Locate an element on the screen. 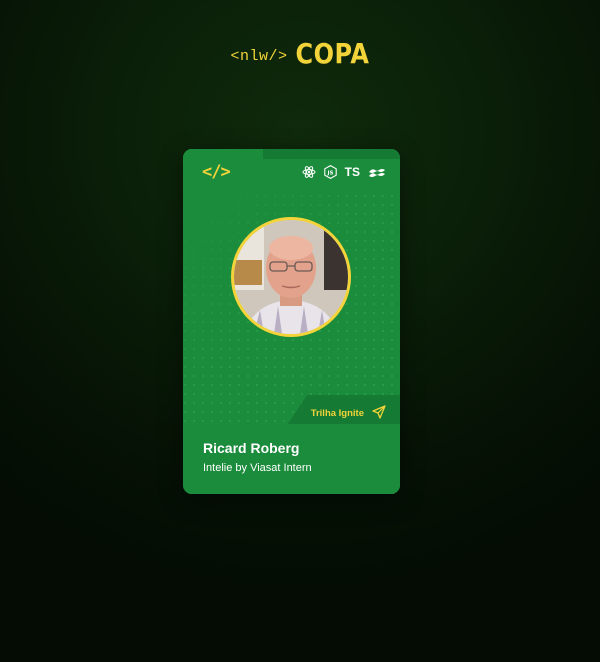 The width and height of the screenshot is (600, 662). trail-label: Trilha Ignite is located at coordinates (337, 413).